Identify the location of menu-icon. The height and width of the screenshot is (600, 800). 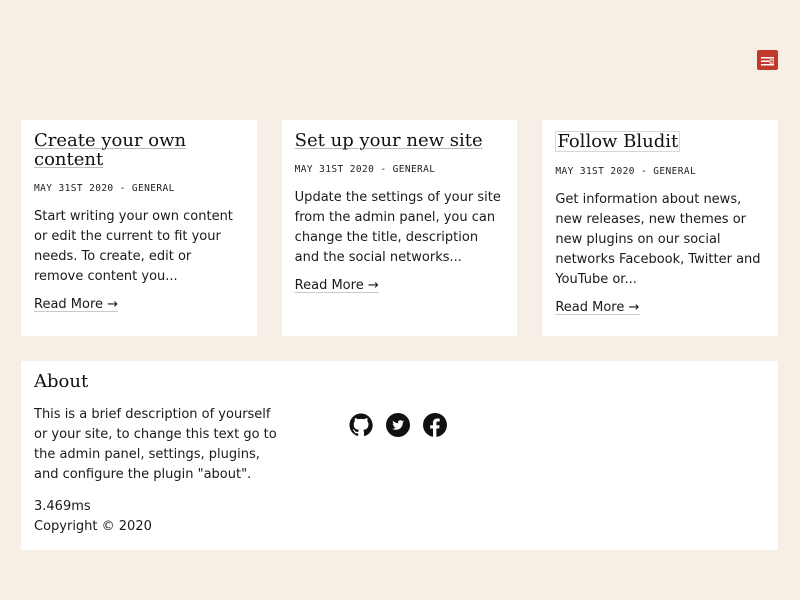
(768, 60).